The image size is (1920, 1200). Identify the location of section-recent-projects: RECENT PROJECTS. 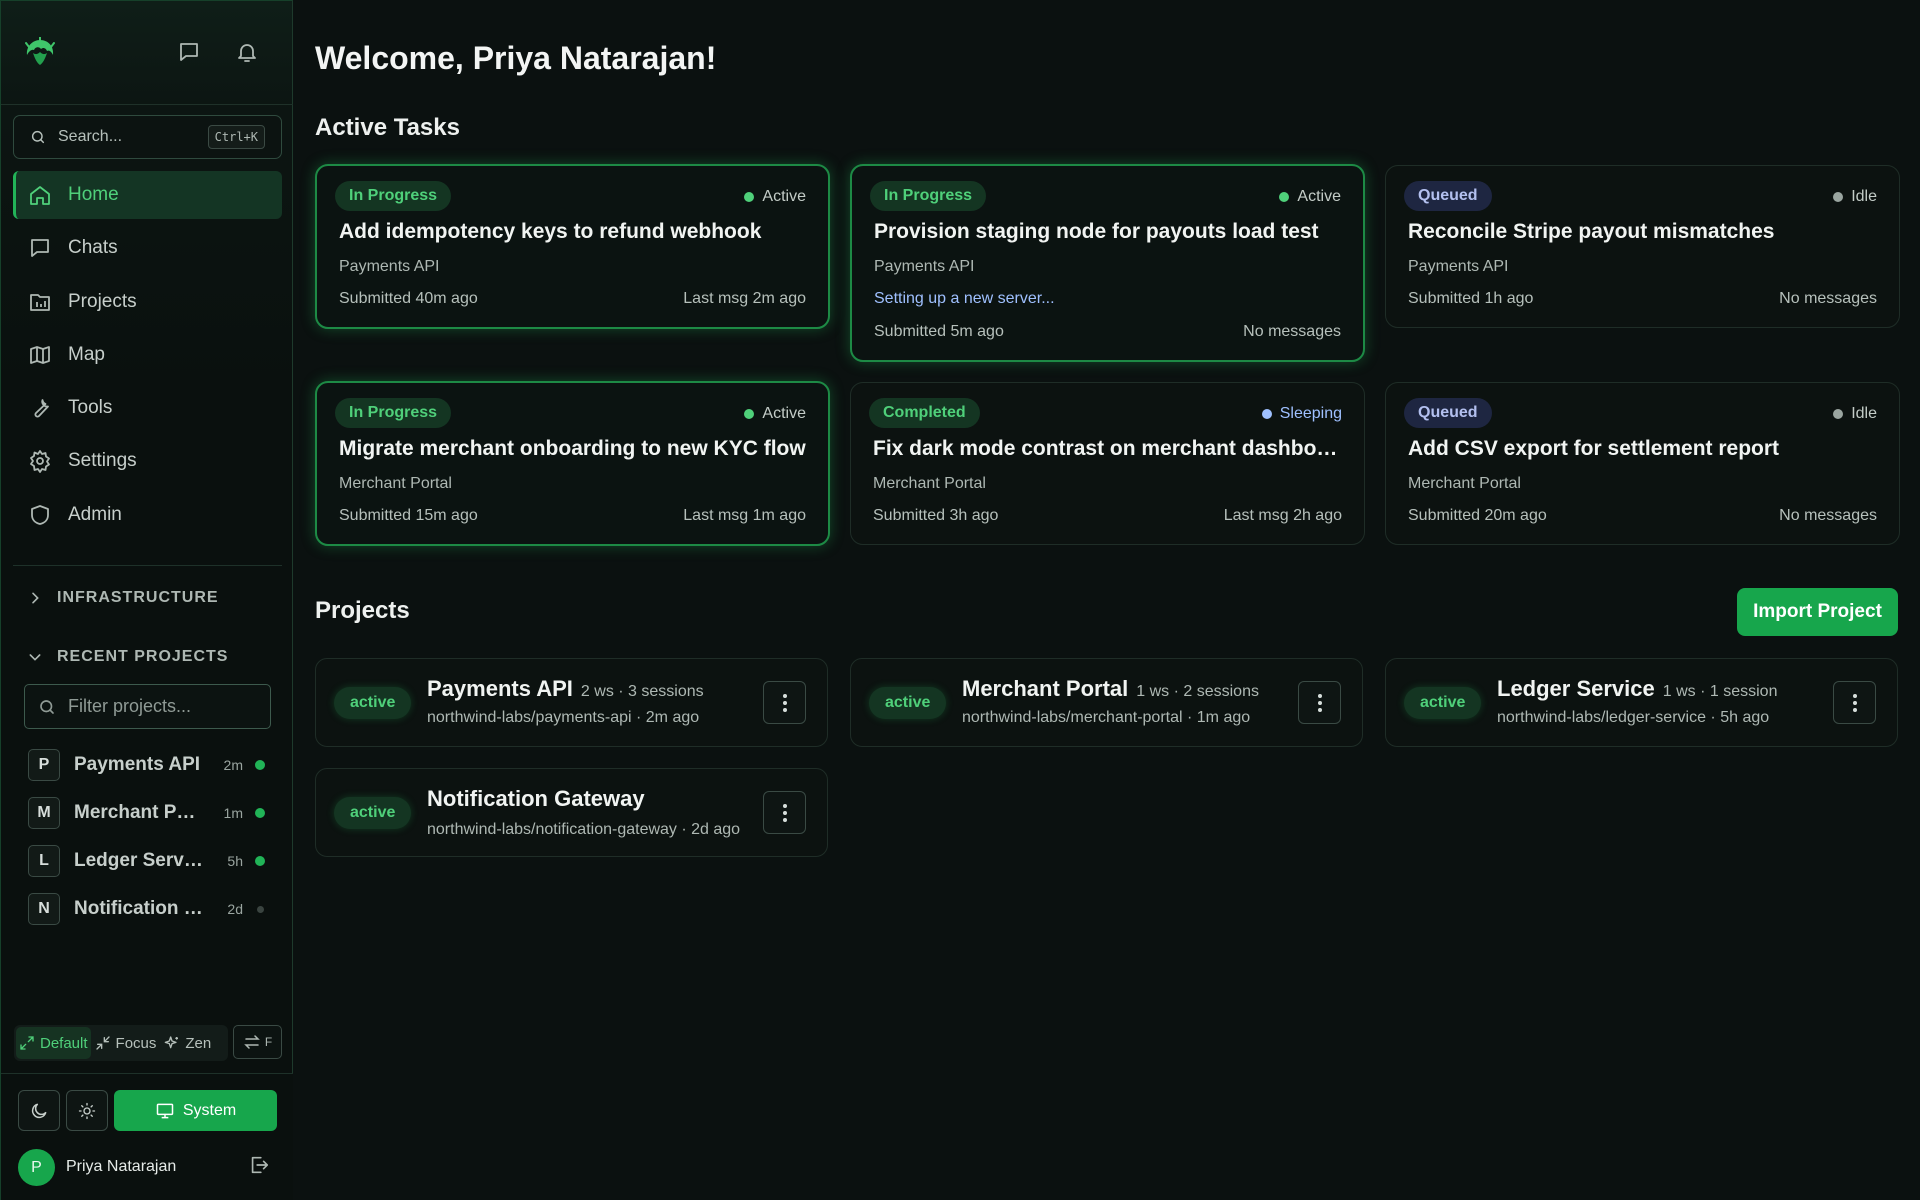
(127, 657).